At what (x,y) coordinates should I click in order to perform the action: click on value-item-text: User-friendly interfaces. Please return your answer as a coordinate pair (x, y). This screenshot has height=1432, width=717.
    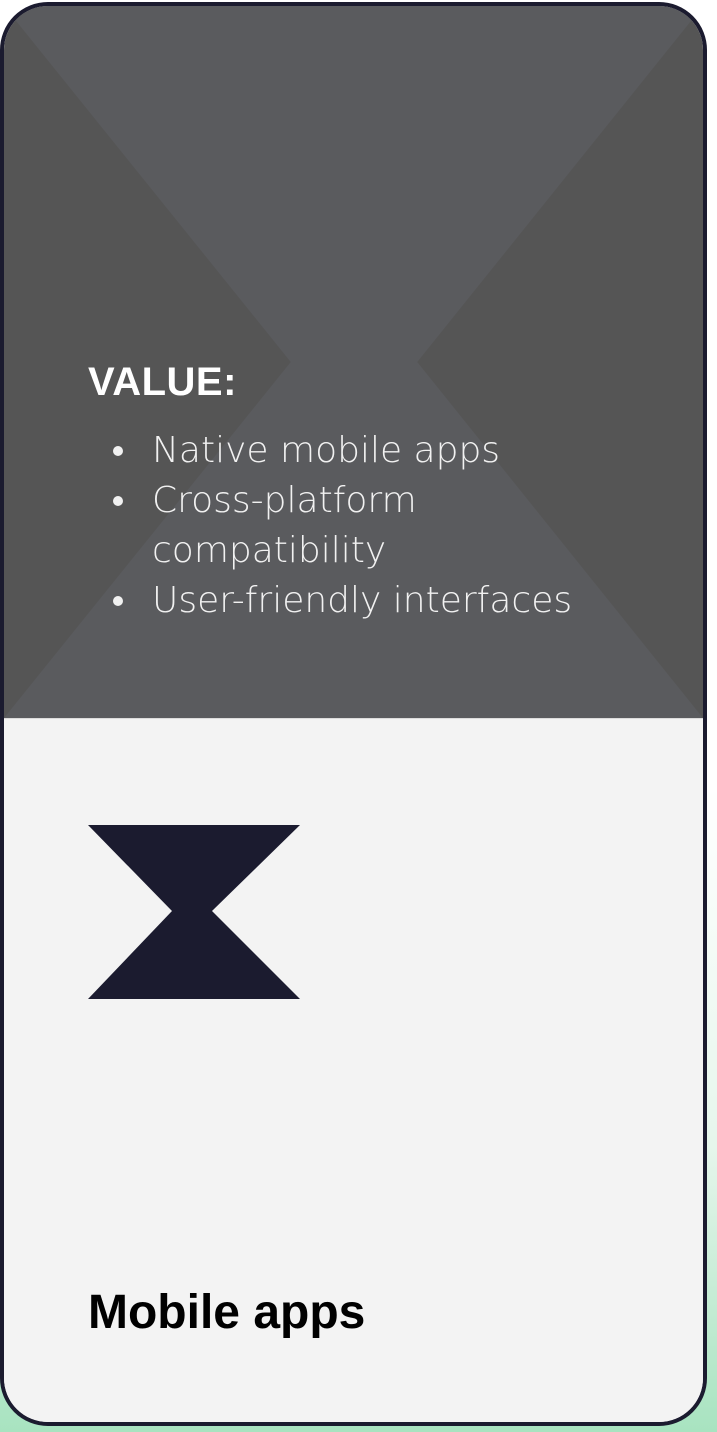
    Looking at the image, I should click on (362, 600).